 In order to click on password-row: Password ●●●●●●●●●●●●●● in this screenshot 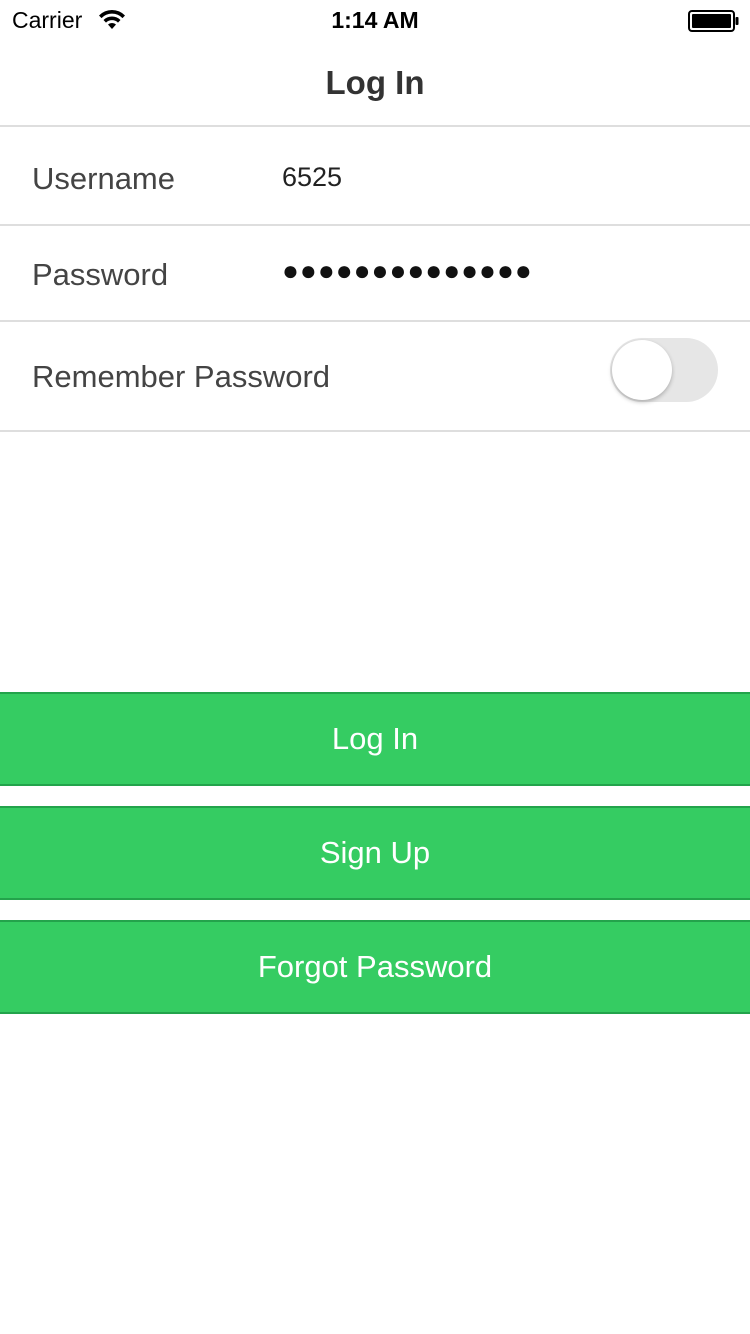, I will do `click(375, 274)`.